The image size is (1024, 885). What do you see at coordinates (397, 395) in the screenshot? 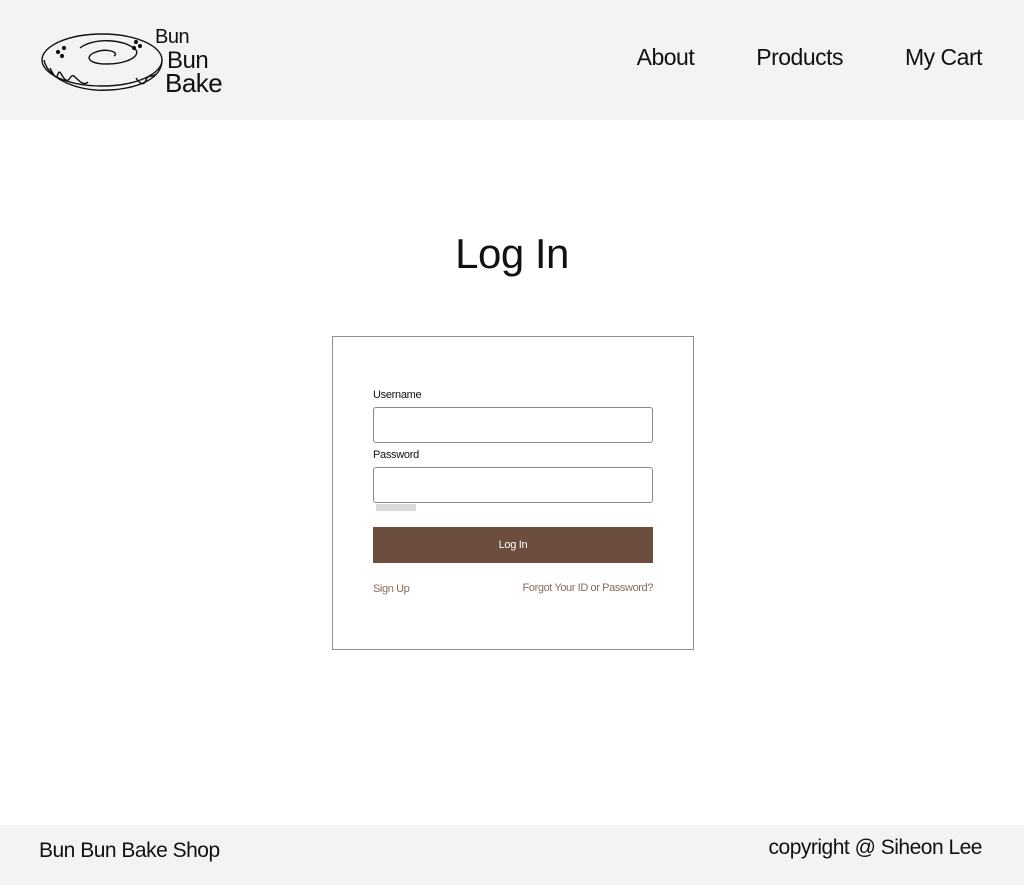
I see `username-label: Username` at bounding box center [397, 395].